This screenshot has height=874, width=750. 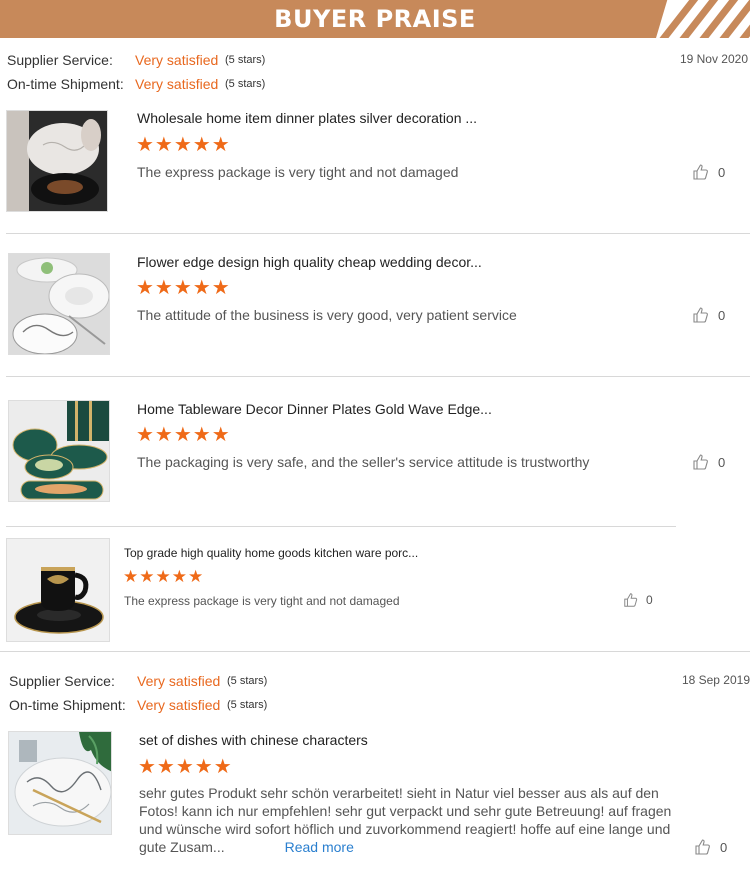 I want to click on product-title-link: set of dishes with chinese characters, so click(x=253, y=740).